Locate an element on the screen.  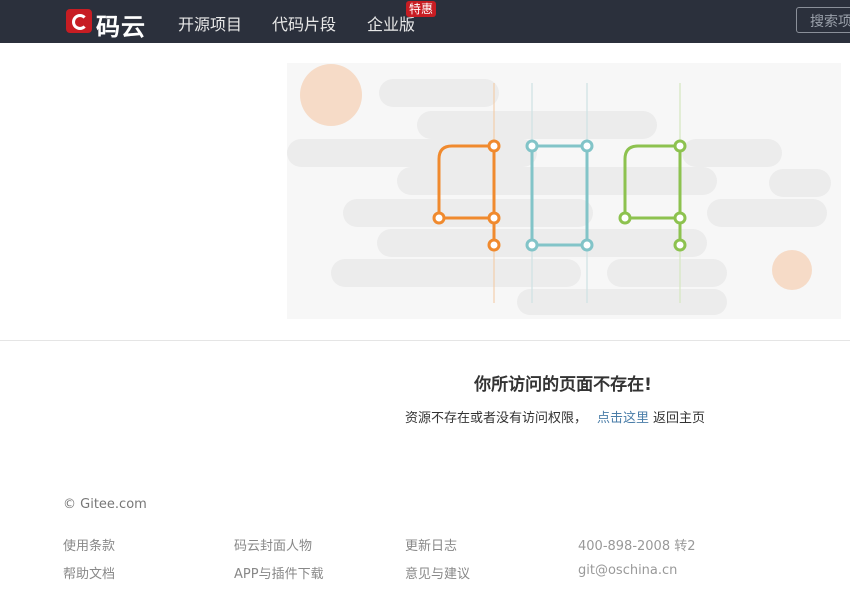
error-description-text: 资源不存在或者没有访问权限， is located at coordinates (496, 418).